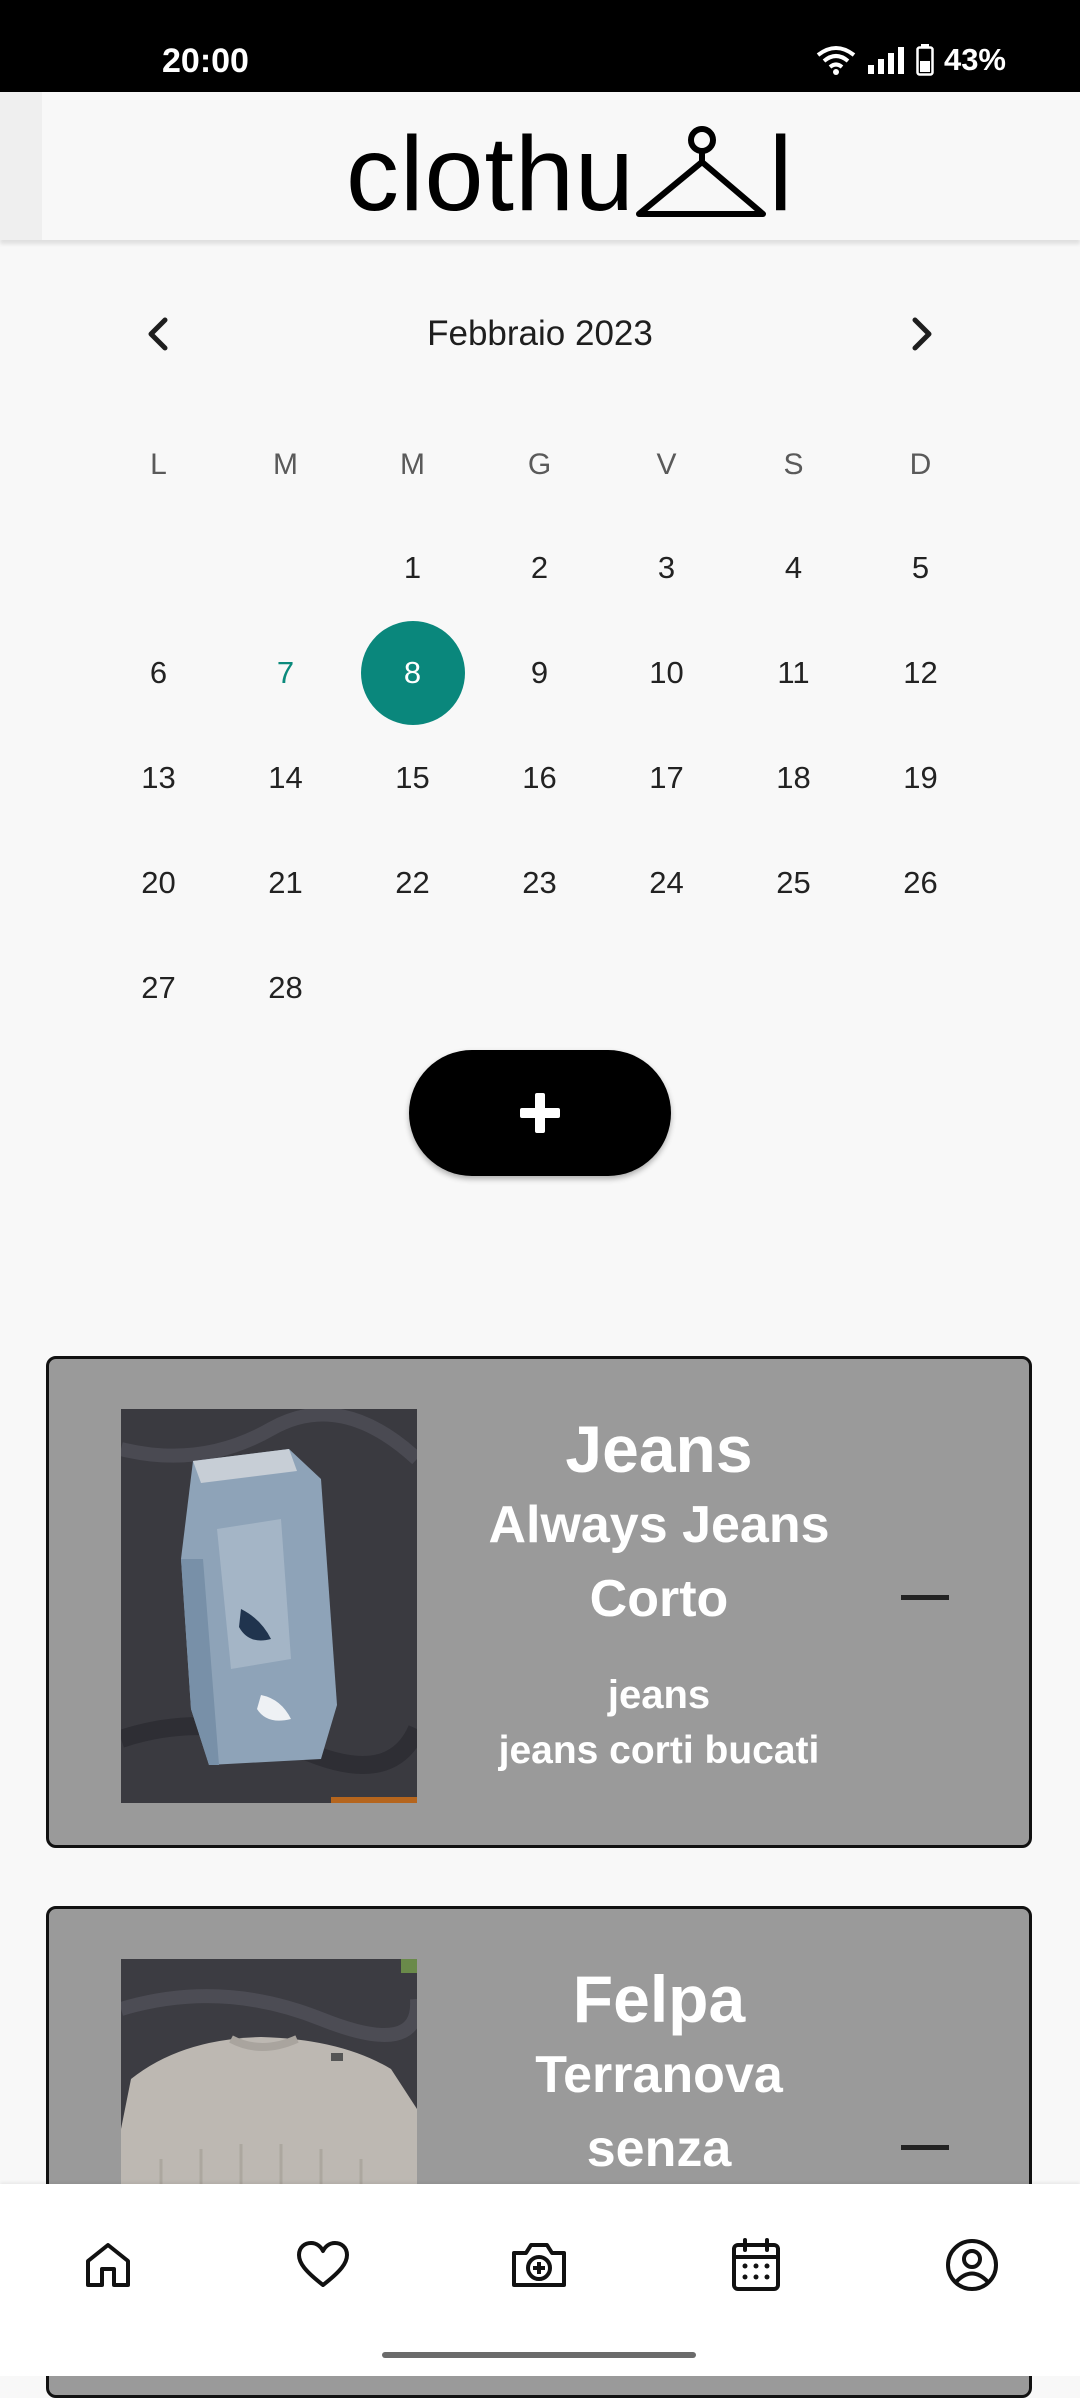 The width and height of the screenshot is (1080, 2398). I want to click on calendar-day-number: 10, so click(666, 672).